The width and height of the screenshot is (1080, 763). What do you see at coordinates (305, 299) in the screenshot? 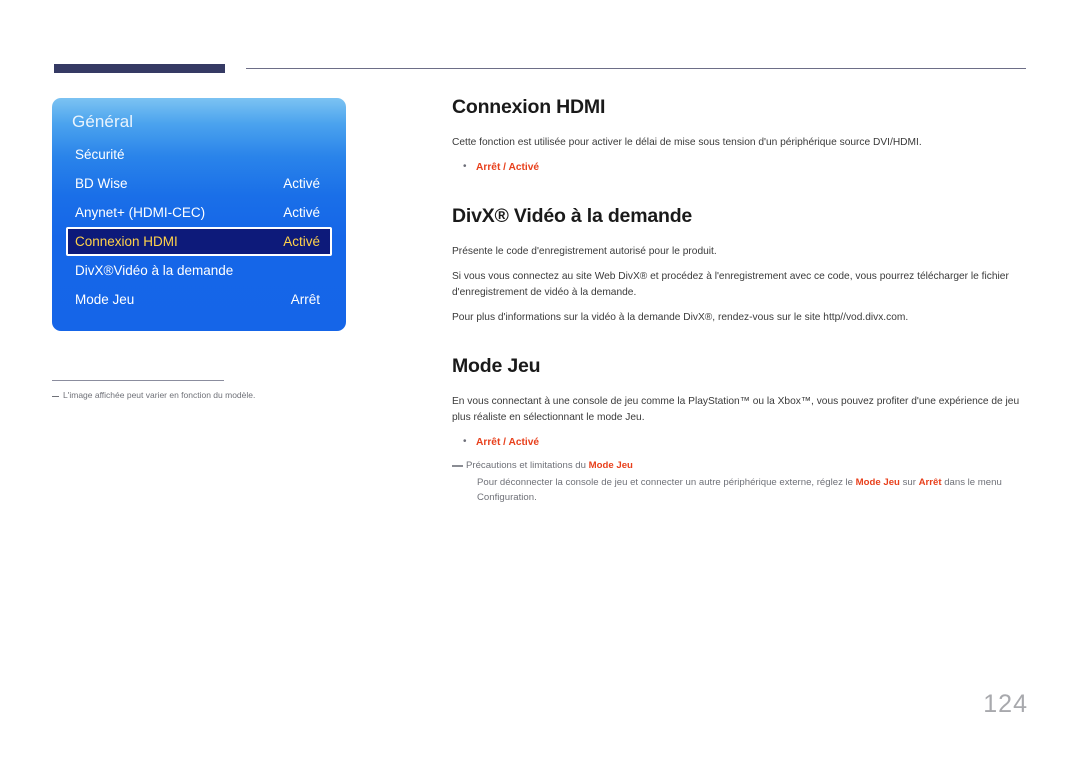
I see `osd-menu-item-value: Arrêt` at bounding box center [305, 299].